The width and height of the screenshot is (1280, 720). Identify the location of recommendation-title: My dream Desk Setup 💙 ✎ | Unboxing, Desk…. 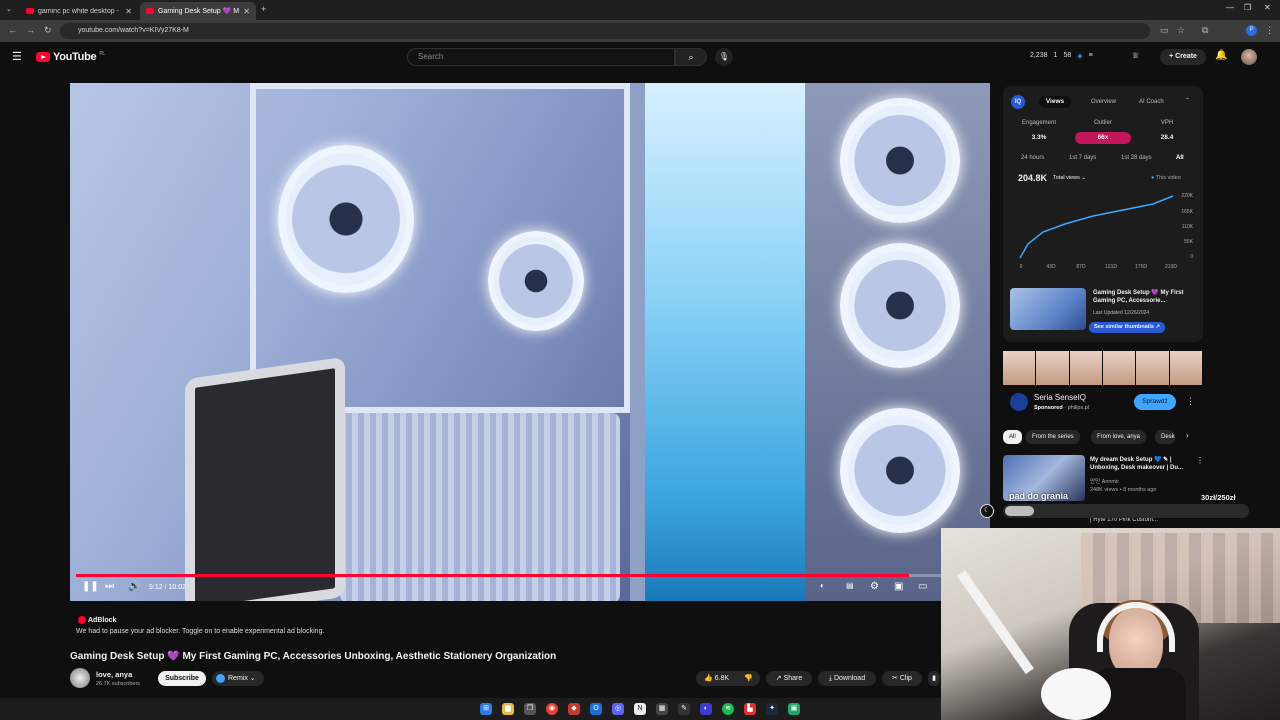
(1142, 464).